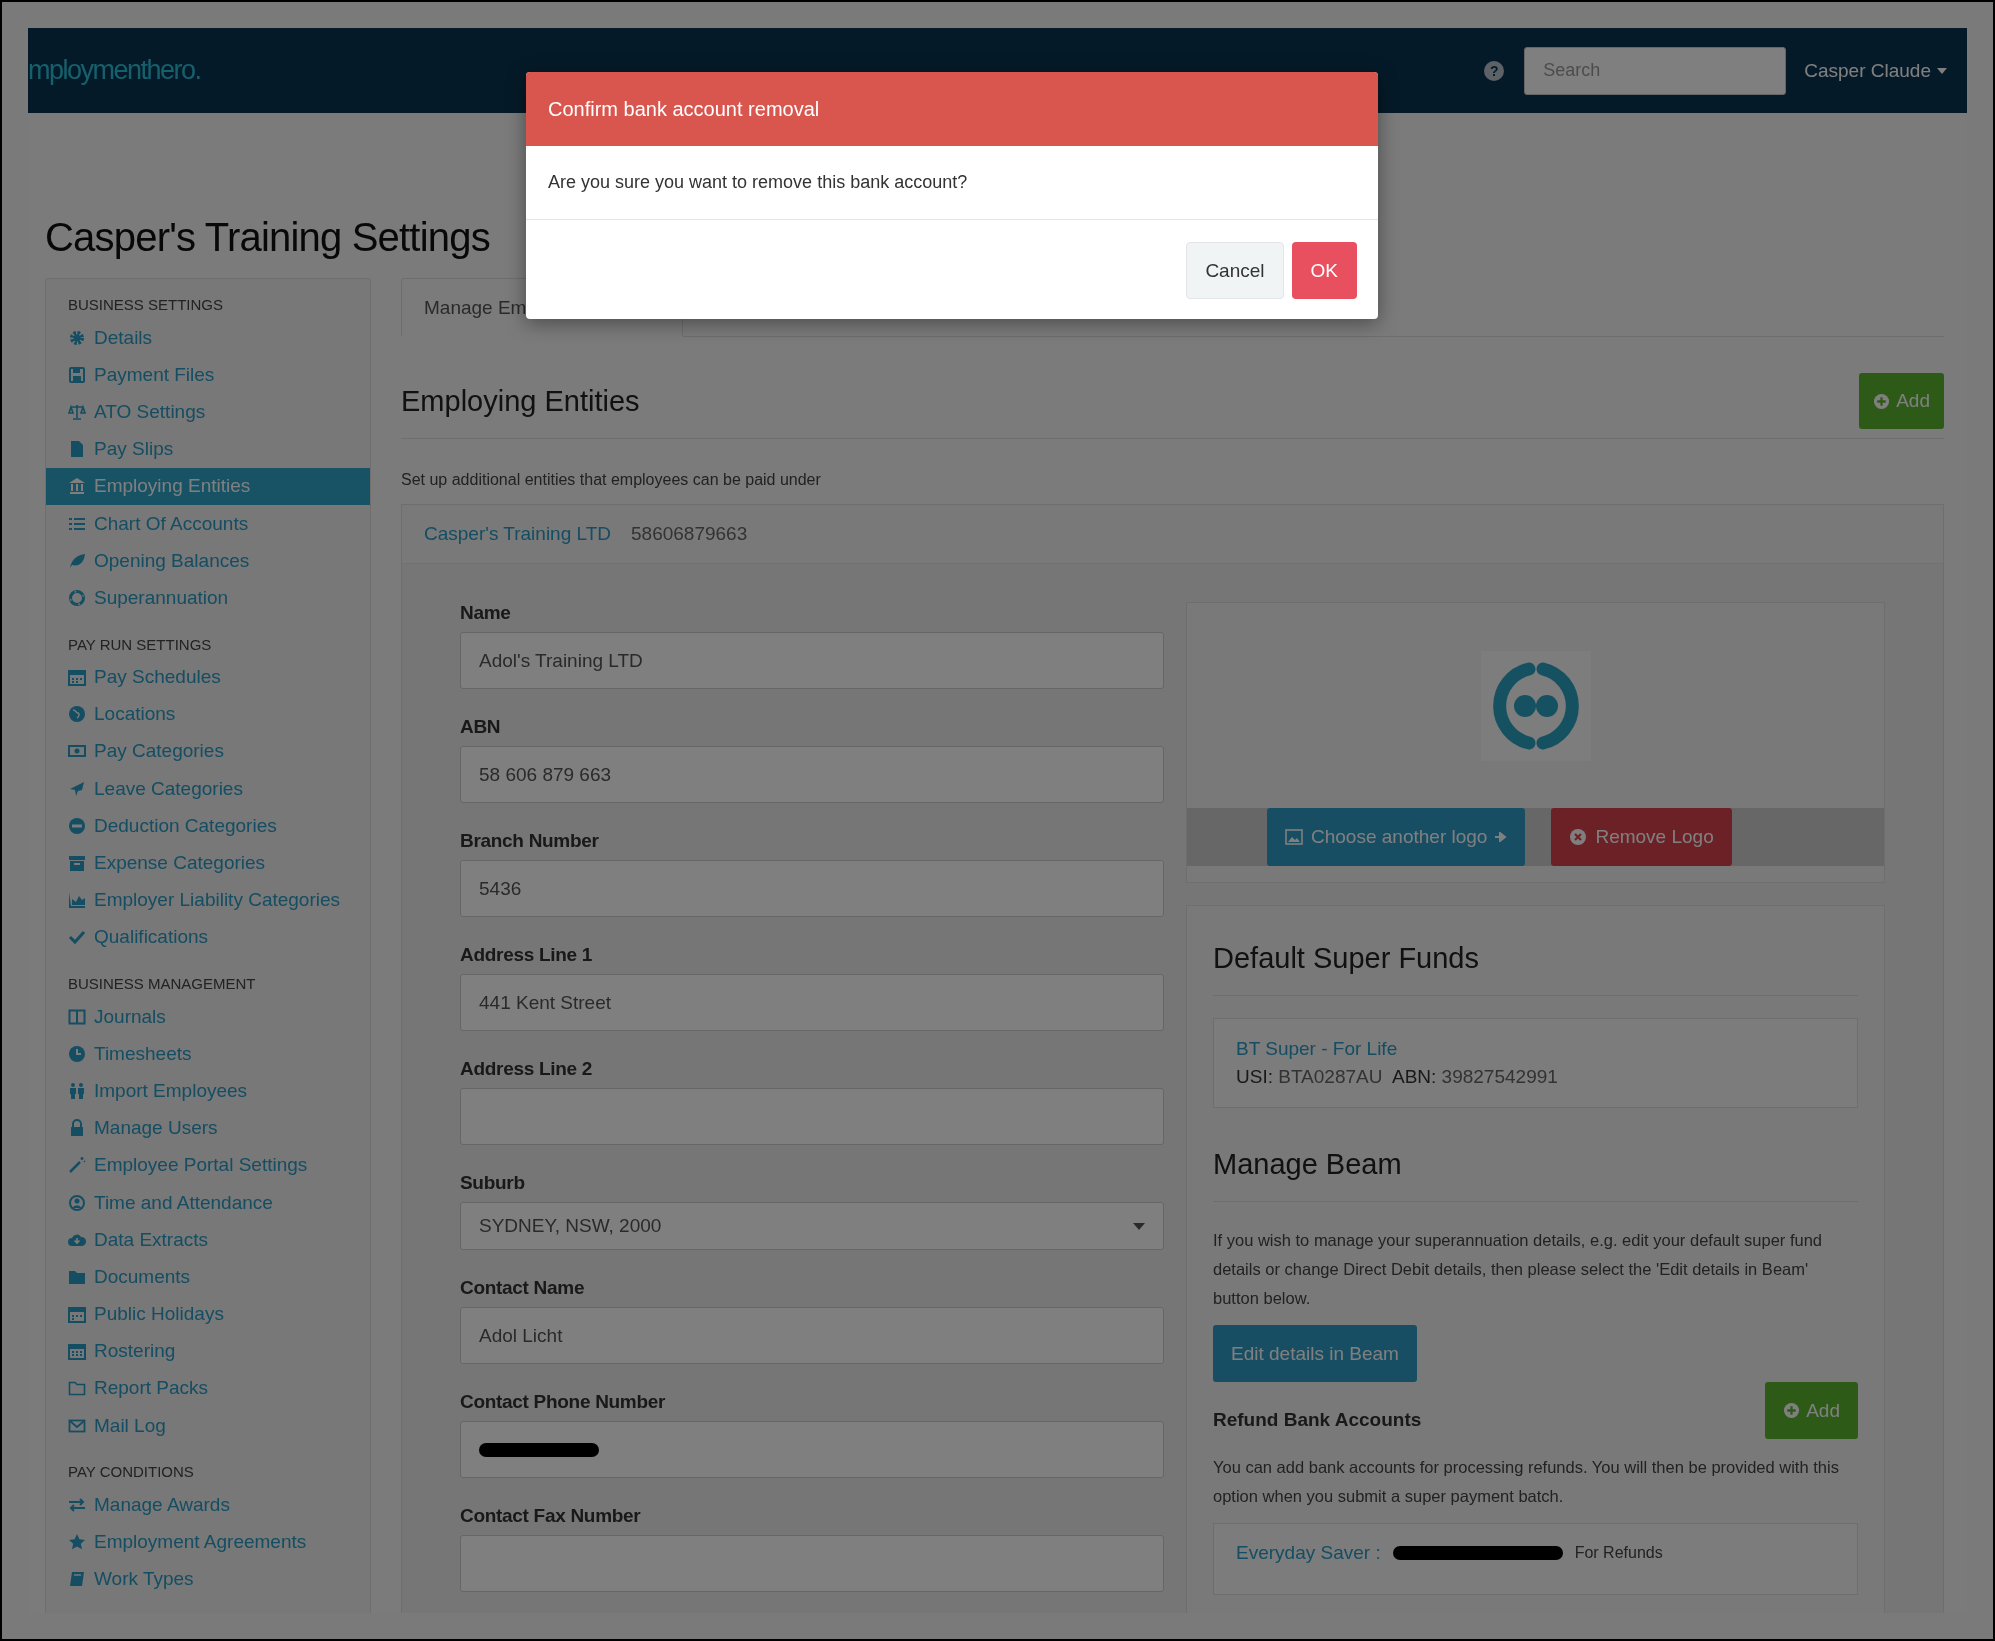 The image size is (1995, 1641). Describe the element at coordinates (1396, 837) in the screenshot. I see `choose-logo-button: Choose another logo` at that location.